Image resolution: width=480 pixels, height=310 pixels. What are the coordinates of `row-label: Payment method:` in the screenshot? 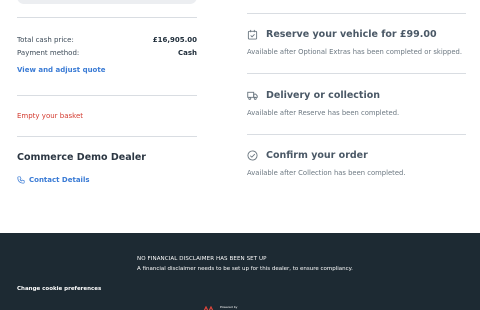 It's located at (48, 53).